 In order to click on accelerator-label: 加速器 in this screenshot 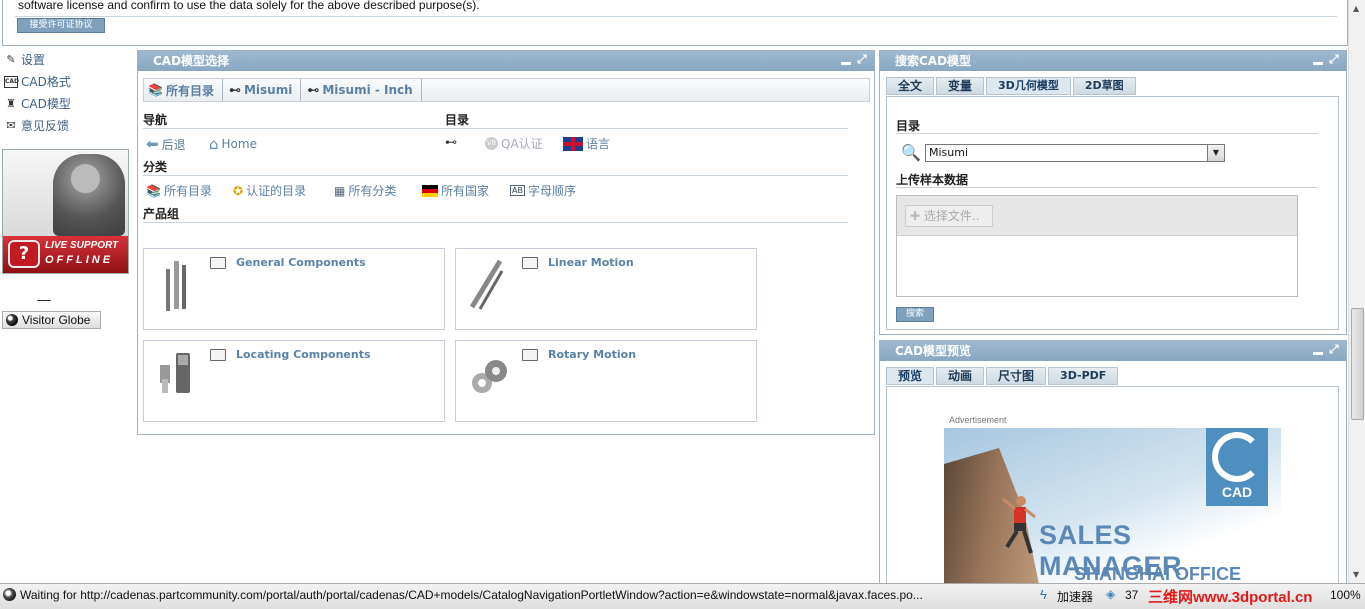, I will do `click(1075, 596)`.